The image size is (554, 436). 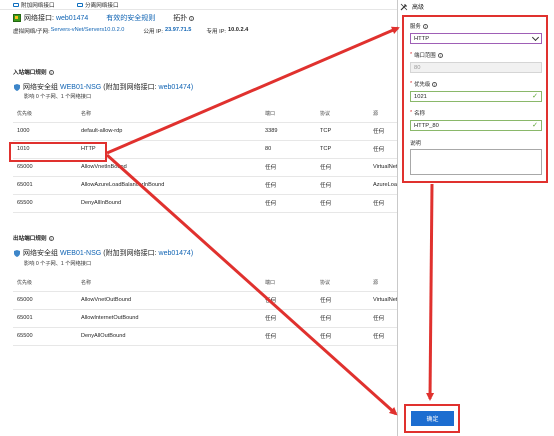 I want to click on effective-rules-link: 有效的安全规则, so click(x=130, y=18).